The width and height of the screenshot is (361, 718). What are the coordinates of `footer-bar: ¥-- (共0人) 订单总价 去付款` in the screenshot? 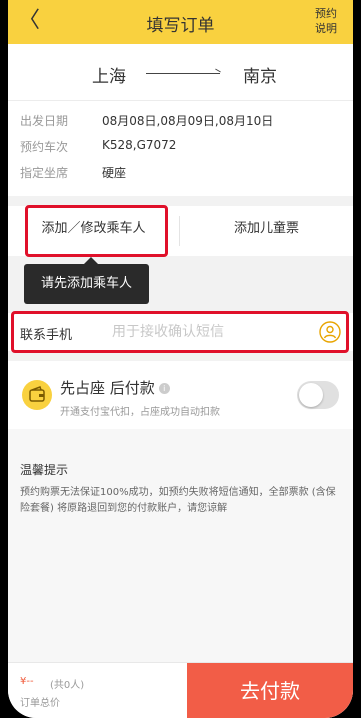 It's located at (180, 690).